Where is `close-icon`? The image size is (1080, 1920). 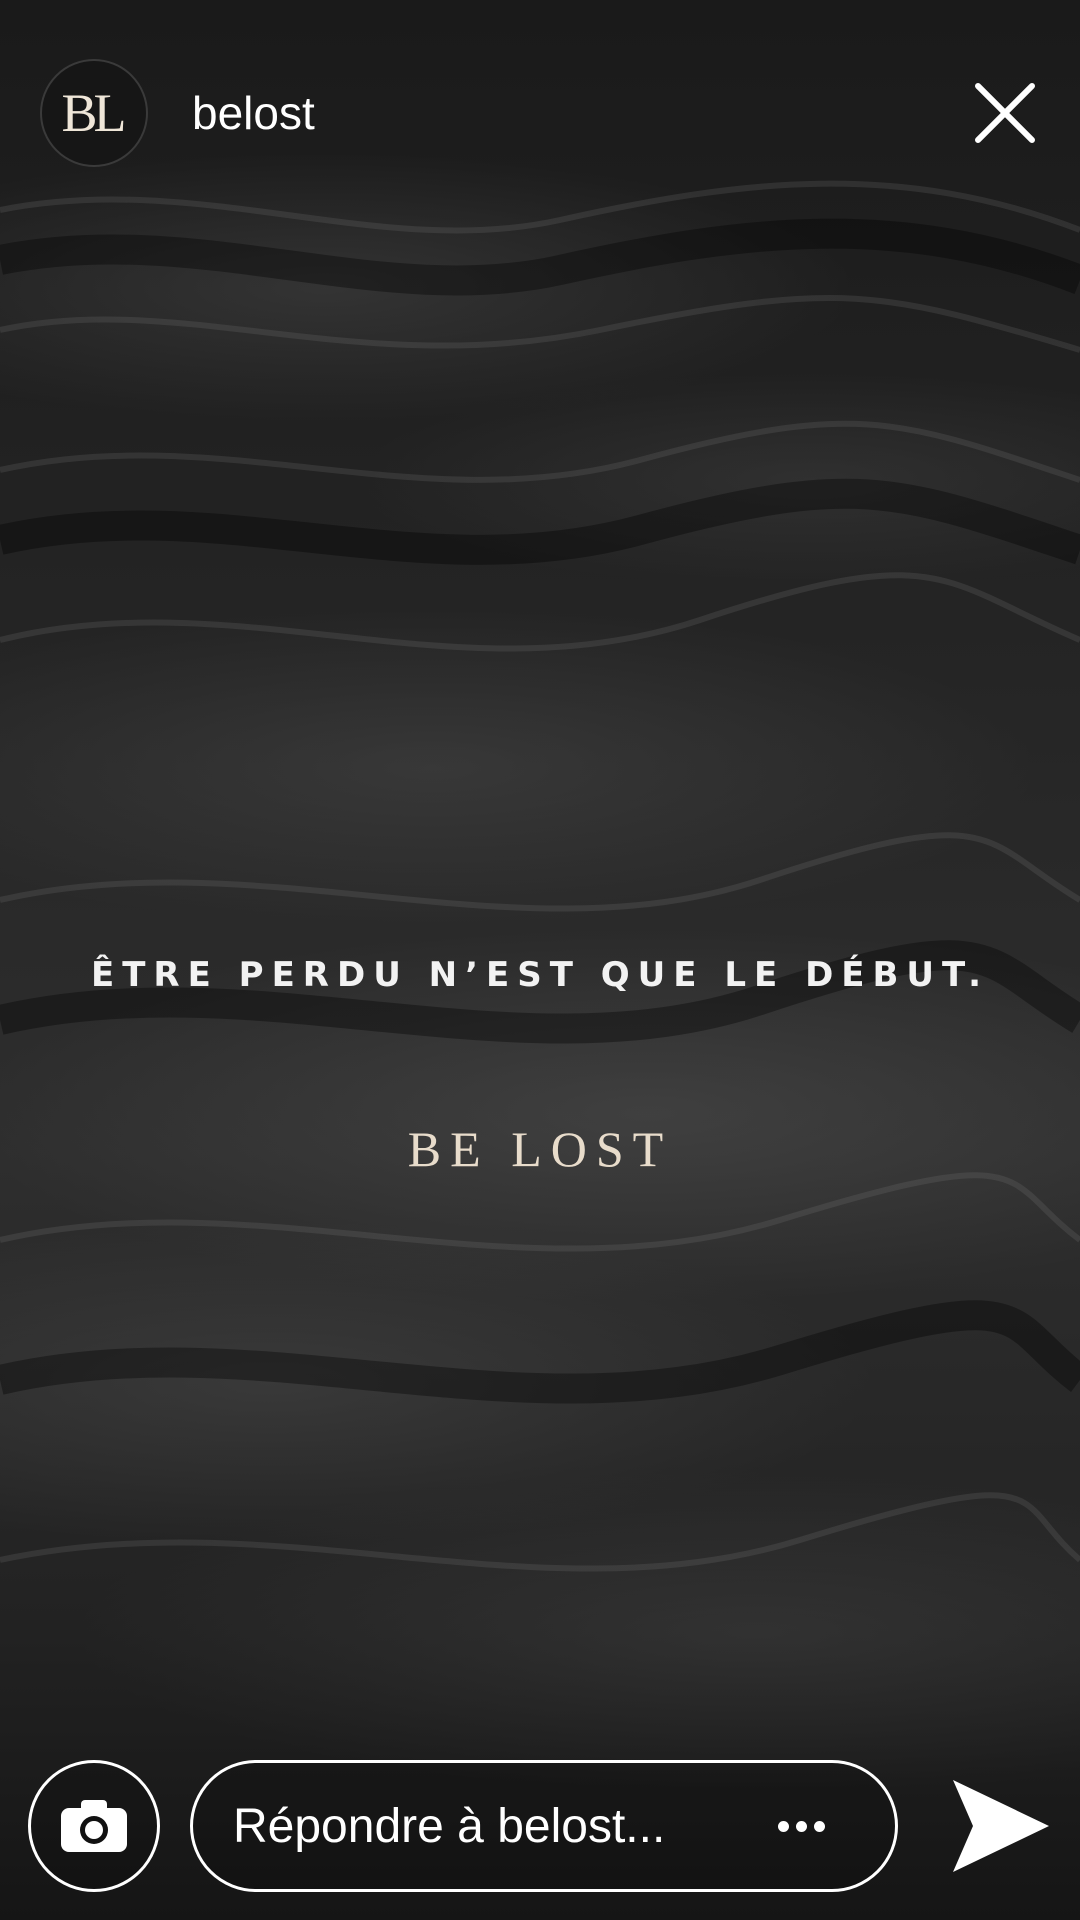 close-icon is located at coordinates (1005, 113).